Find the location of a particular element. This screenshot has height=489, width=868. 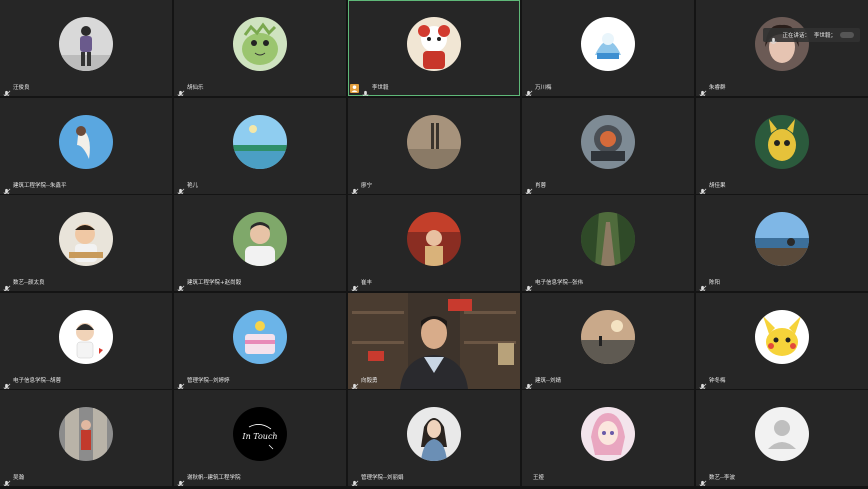

participant-name: 汪俊良 is located at coordinates (21, 88).